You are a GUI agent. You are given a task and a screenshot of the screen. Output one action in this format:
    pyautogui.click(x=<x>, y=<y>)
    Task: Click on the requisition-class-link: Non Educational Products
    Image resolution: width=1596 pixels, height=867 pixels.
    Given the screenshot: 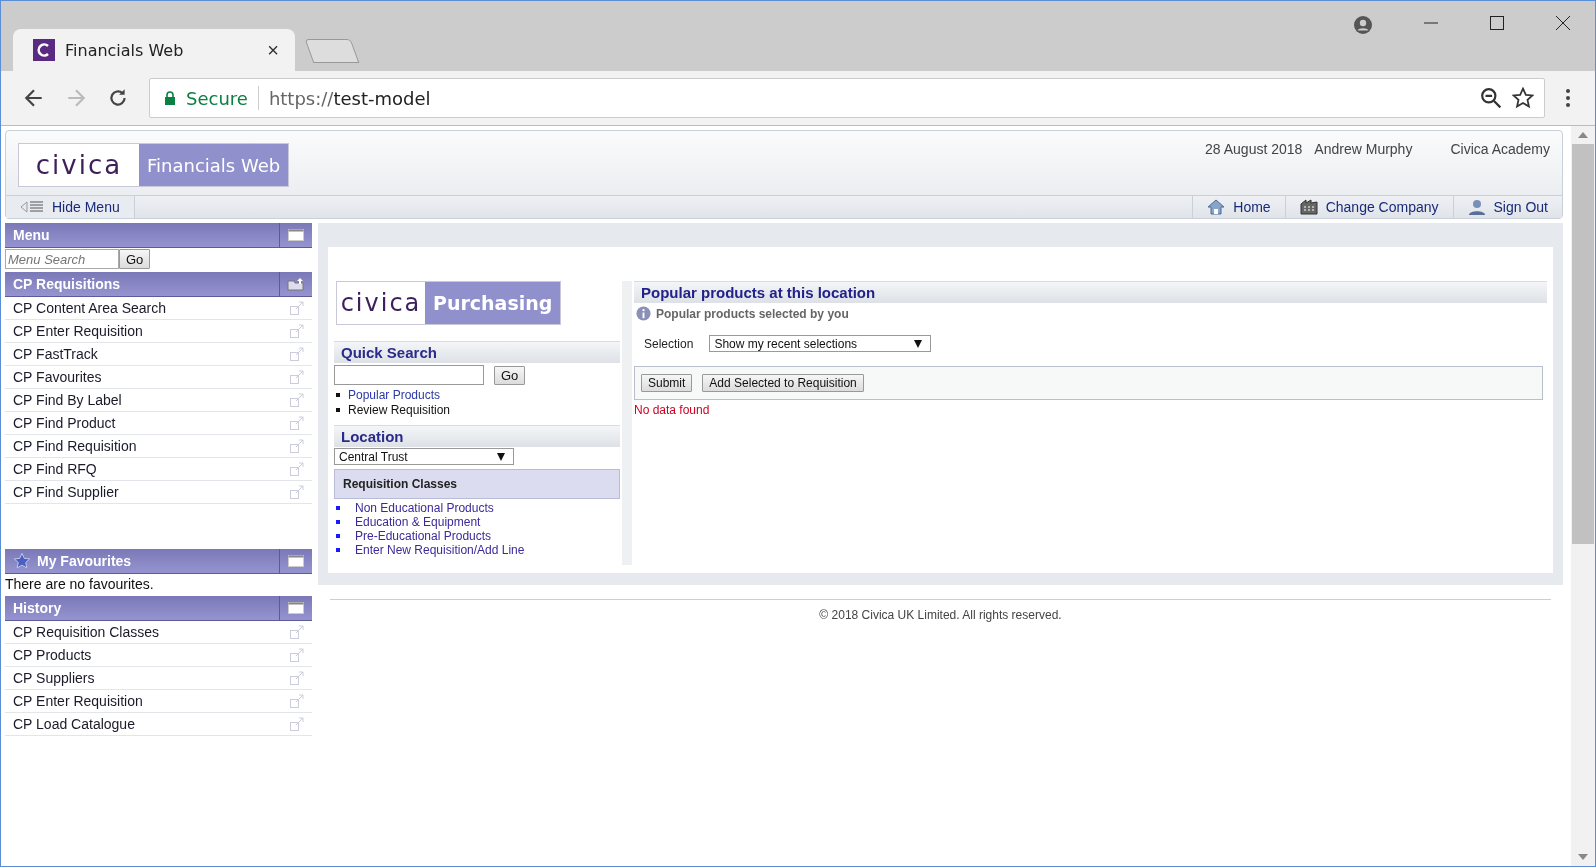 What is the action you would take?
    pyautogui.click(x=424, y=508)
    